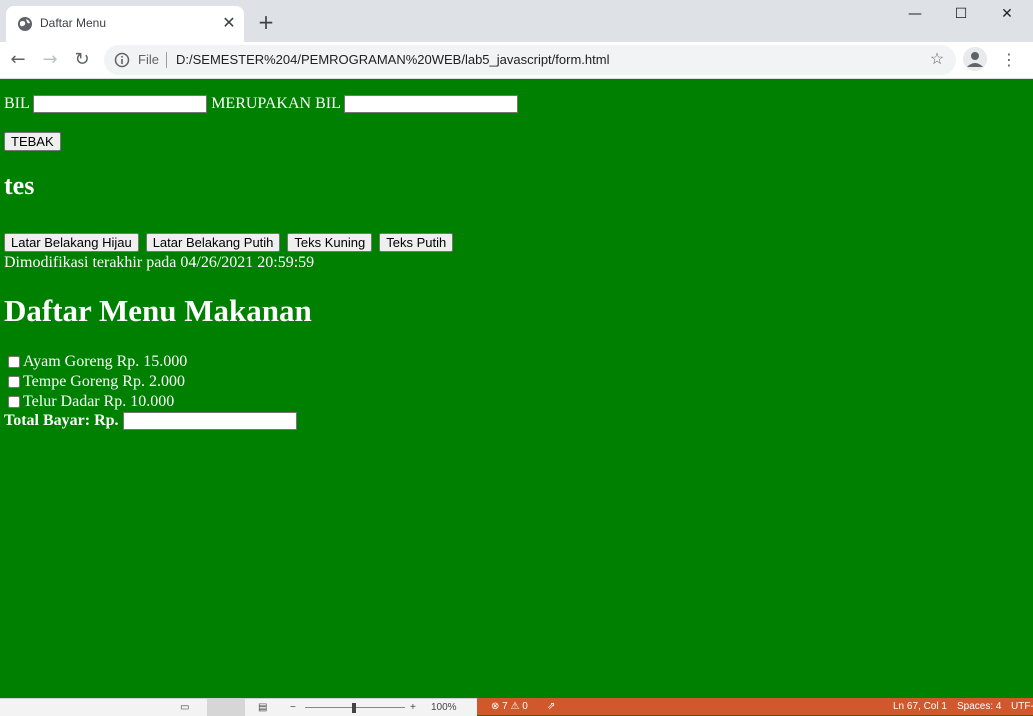 The image size is (1033, 716). Describe the element at coordinates (17, 103) in the screenshot. I see `bil-label: BIL` at that location.